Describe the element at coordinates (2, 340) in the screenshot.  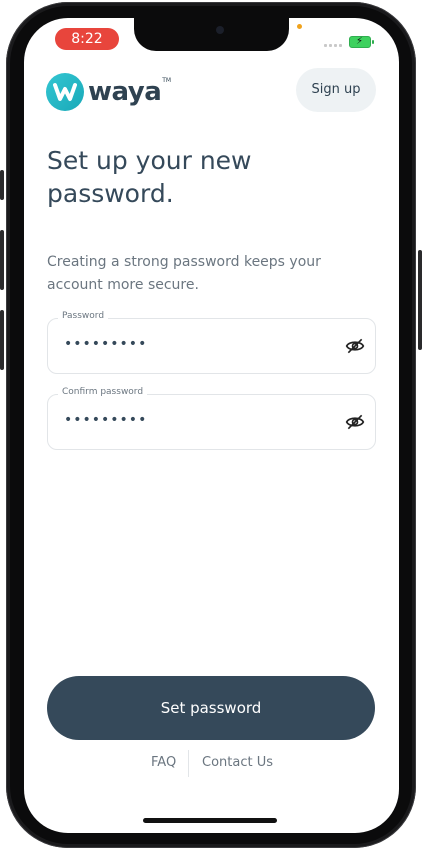
I see `volume-down-button` at that location.